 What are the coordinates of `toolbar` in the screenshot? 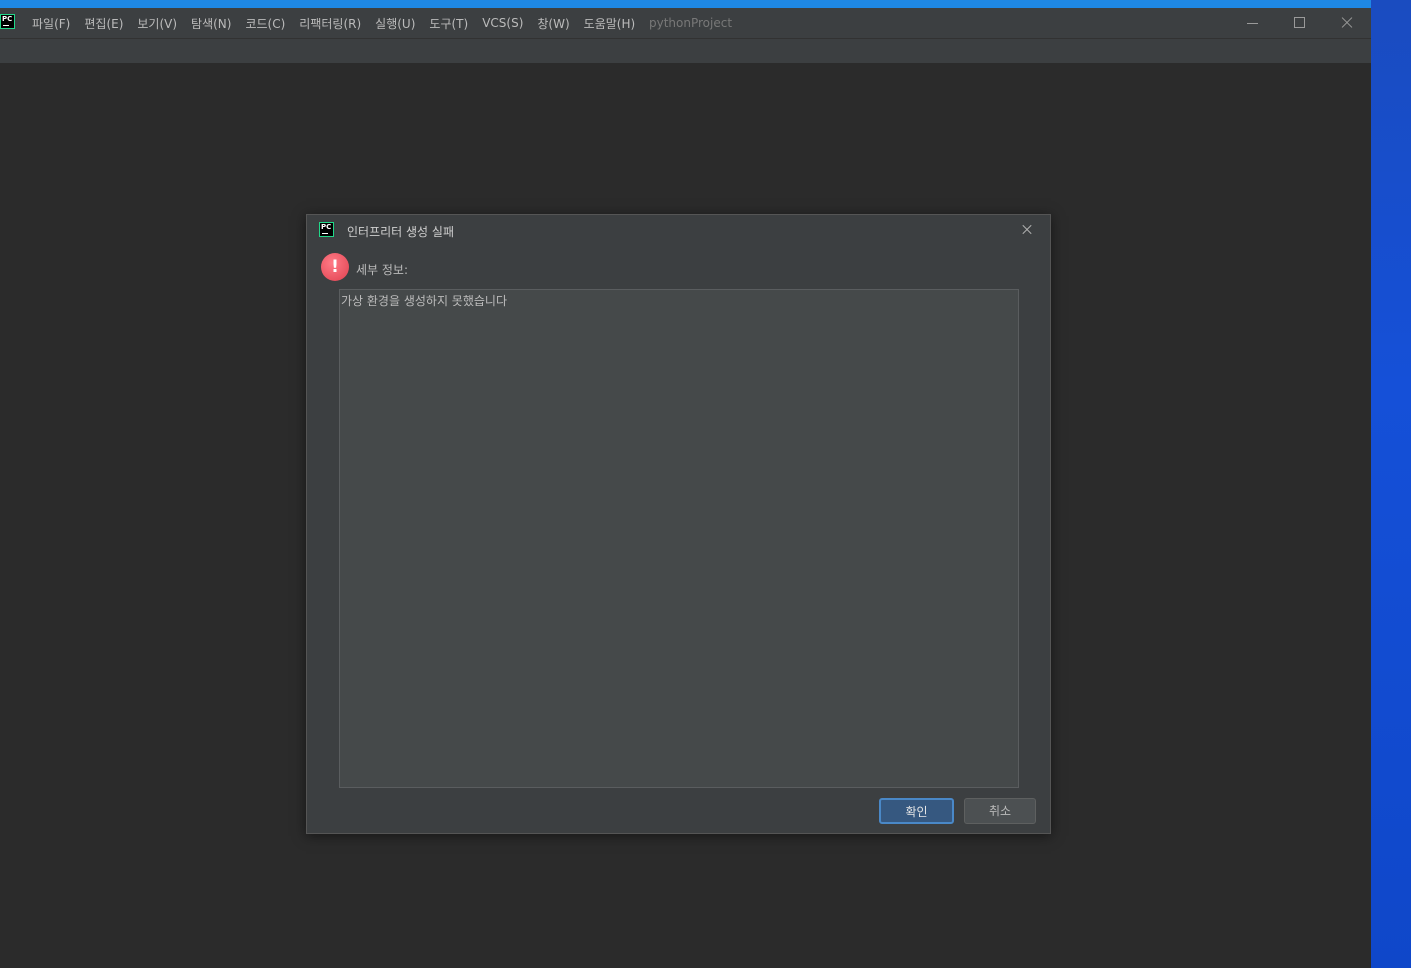 It's located at (685, 51).